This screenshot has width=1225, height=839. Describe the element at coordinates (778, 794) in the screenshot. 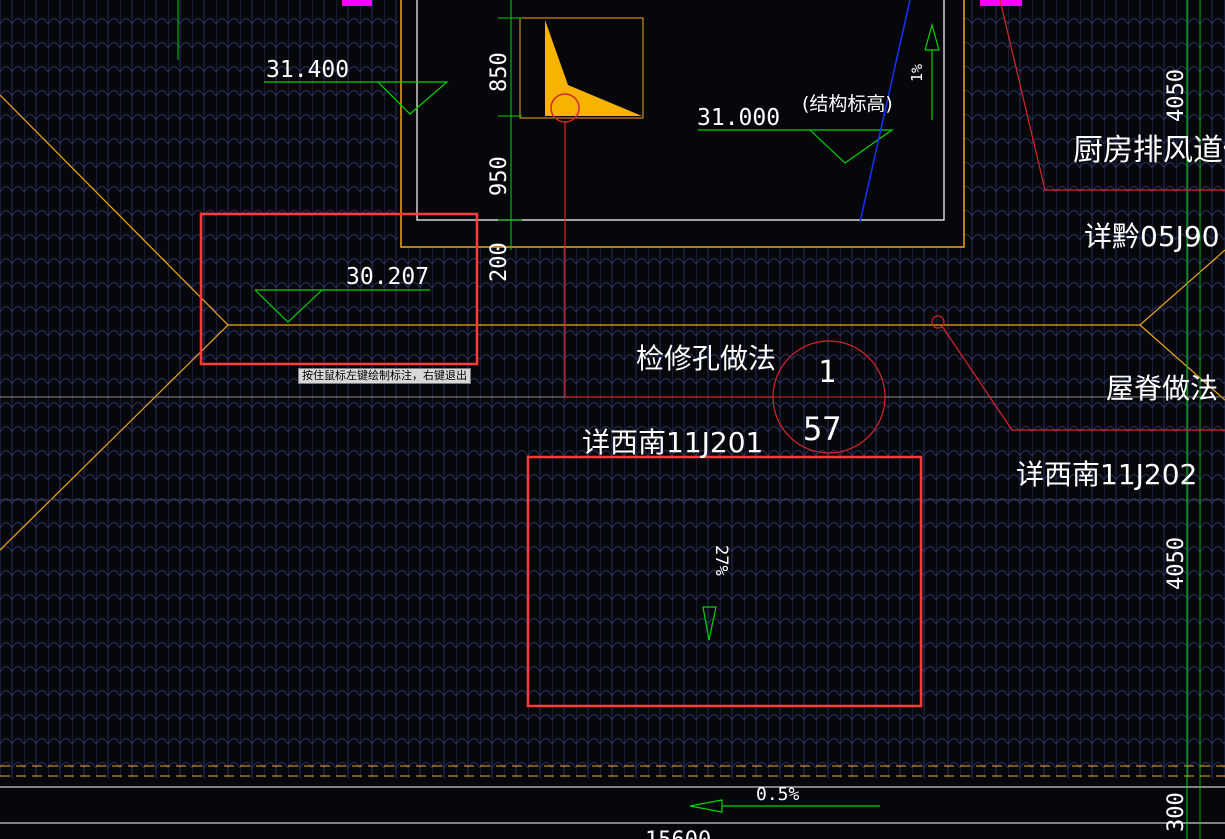

I see `slope-label-05pct: 0.5%` at that location.